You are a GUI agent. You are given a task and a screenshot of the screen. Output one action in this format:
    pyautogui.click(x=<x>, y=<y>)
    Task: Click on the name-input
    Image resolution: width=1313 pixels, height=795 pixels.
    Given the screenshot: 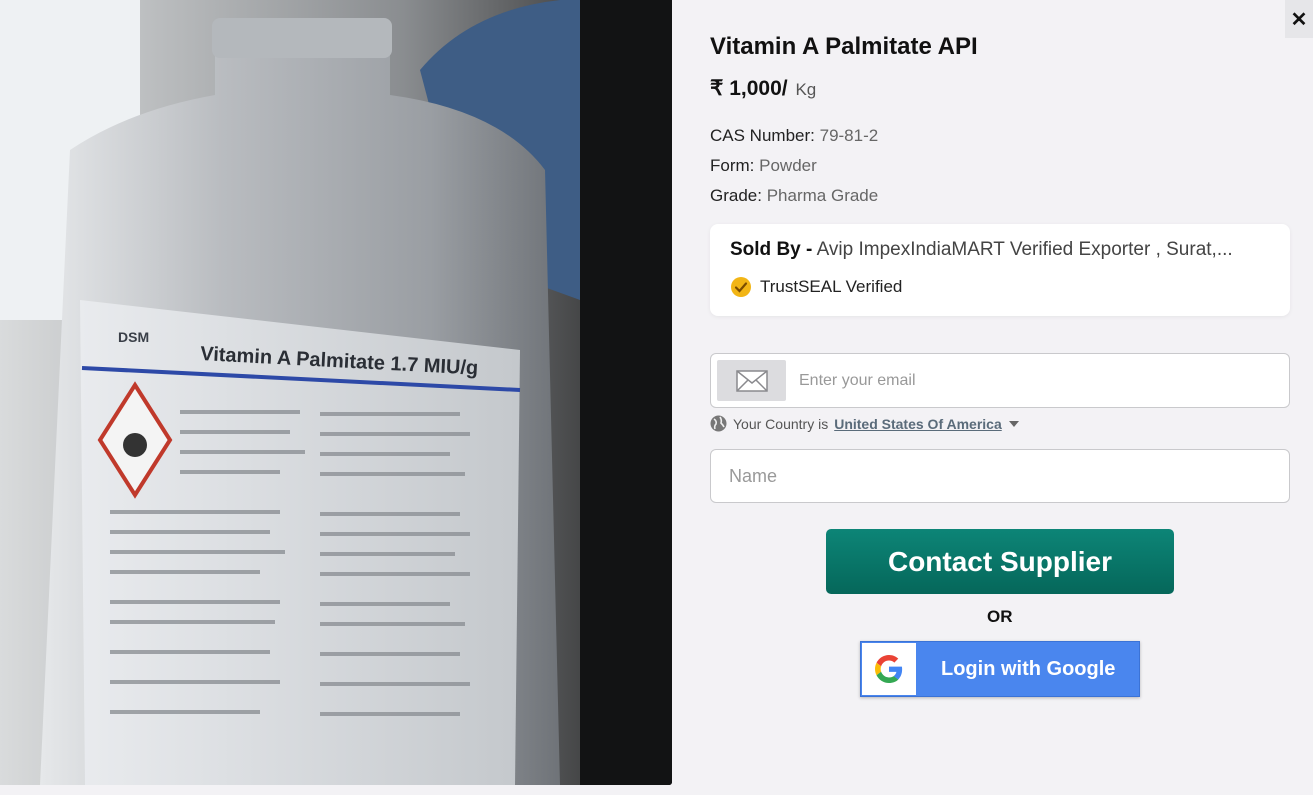 What is the action you would take?
    pyautogui.click(x=1004, y=476)
    